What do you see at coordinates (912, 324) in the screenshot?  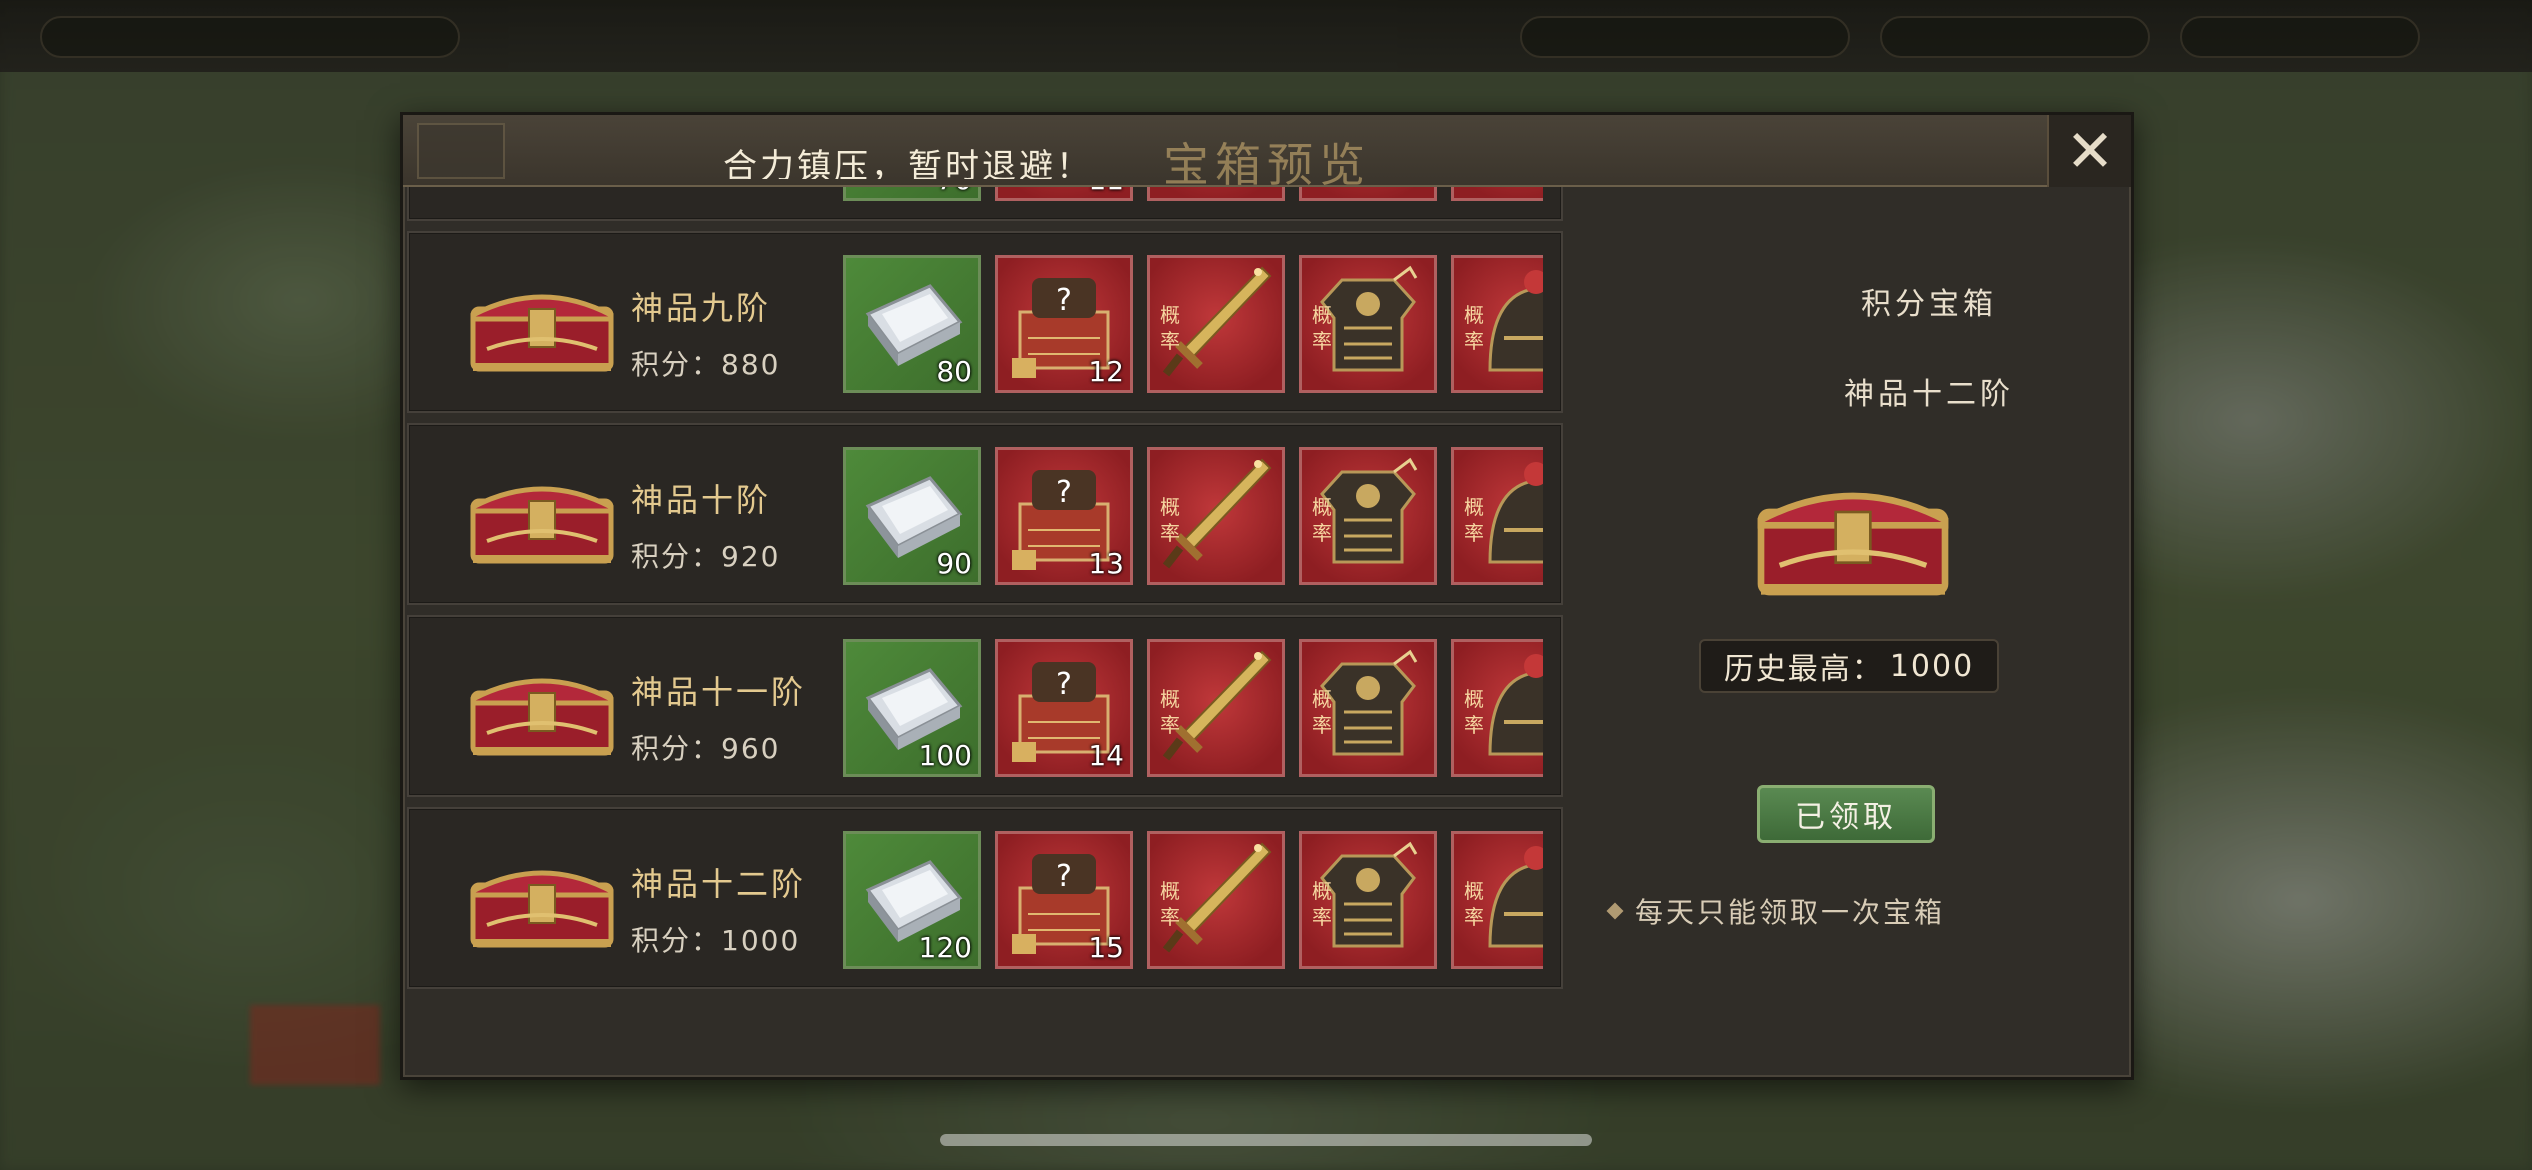 I see `reward-item-silver: 80` at bounding box center [912, 324].